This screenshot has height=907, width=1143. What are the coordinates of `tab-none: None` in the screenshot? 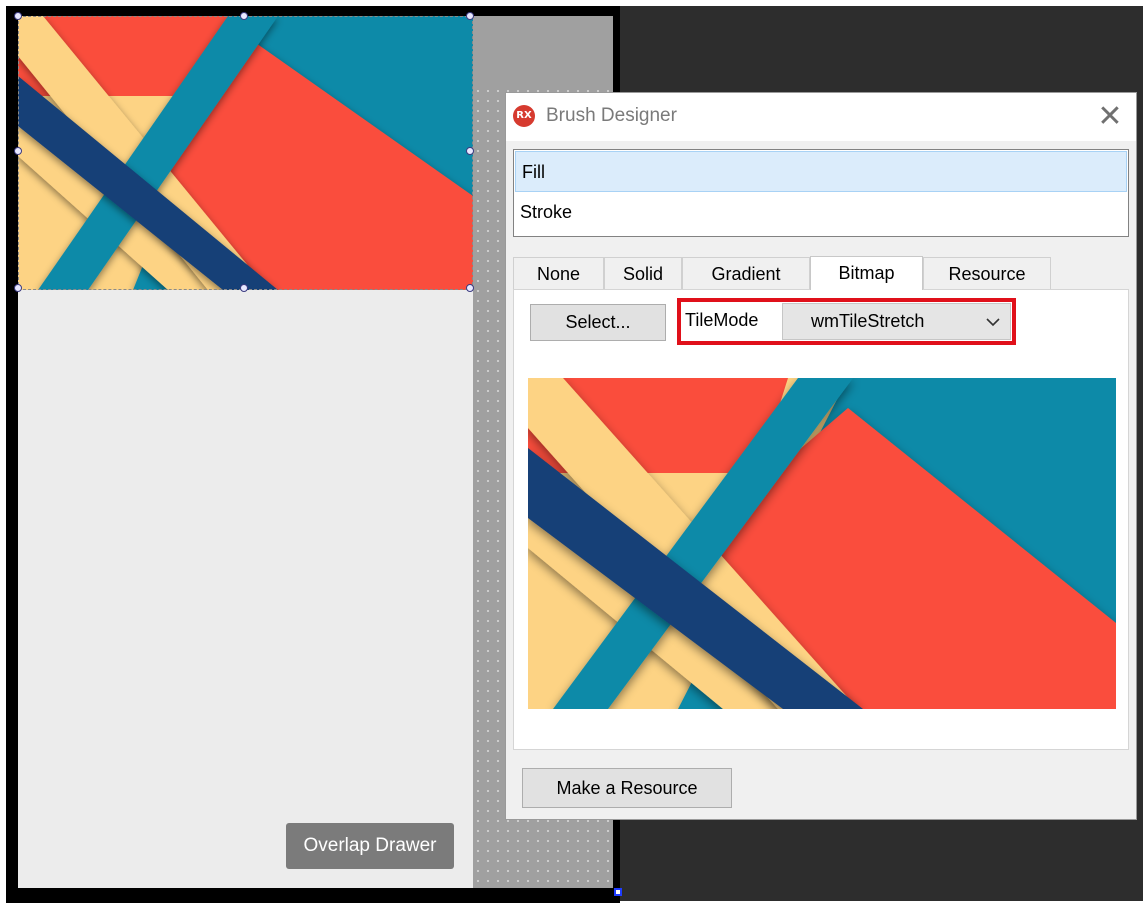 It's located at (558, 273).